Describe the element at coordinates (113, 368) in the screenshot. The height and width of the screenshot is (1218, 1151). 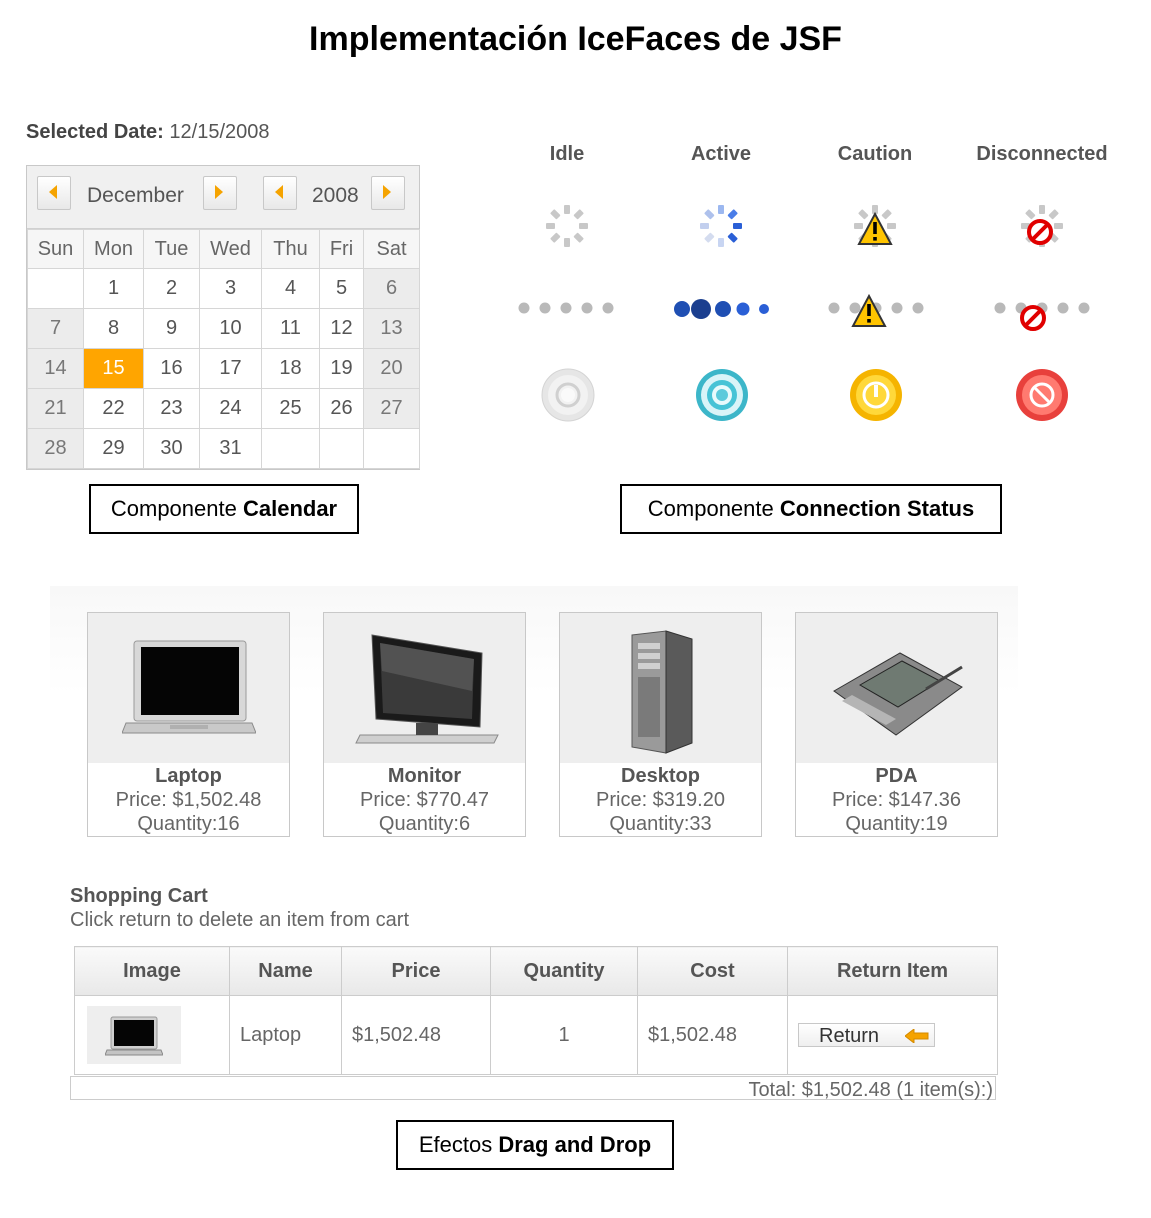
I see `calendar-day: 15` at that location.